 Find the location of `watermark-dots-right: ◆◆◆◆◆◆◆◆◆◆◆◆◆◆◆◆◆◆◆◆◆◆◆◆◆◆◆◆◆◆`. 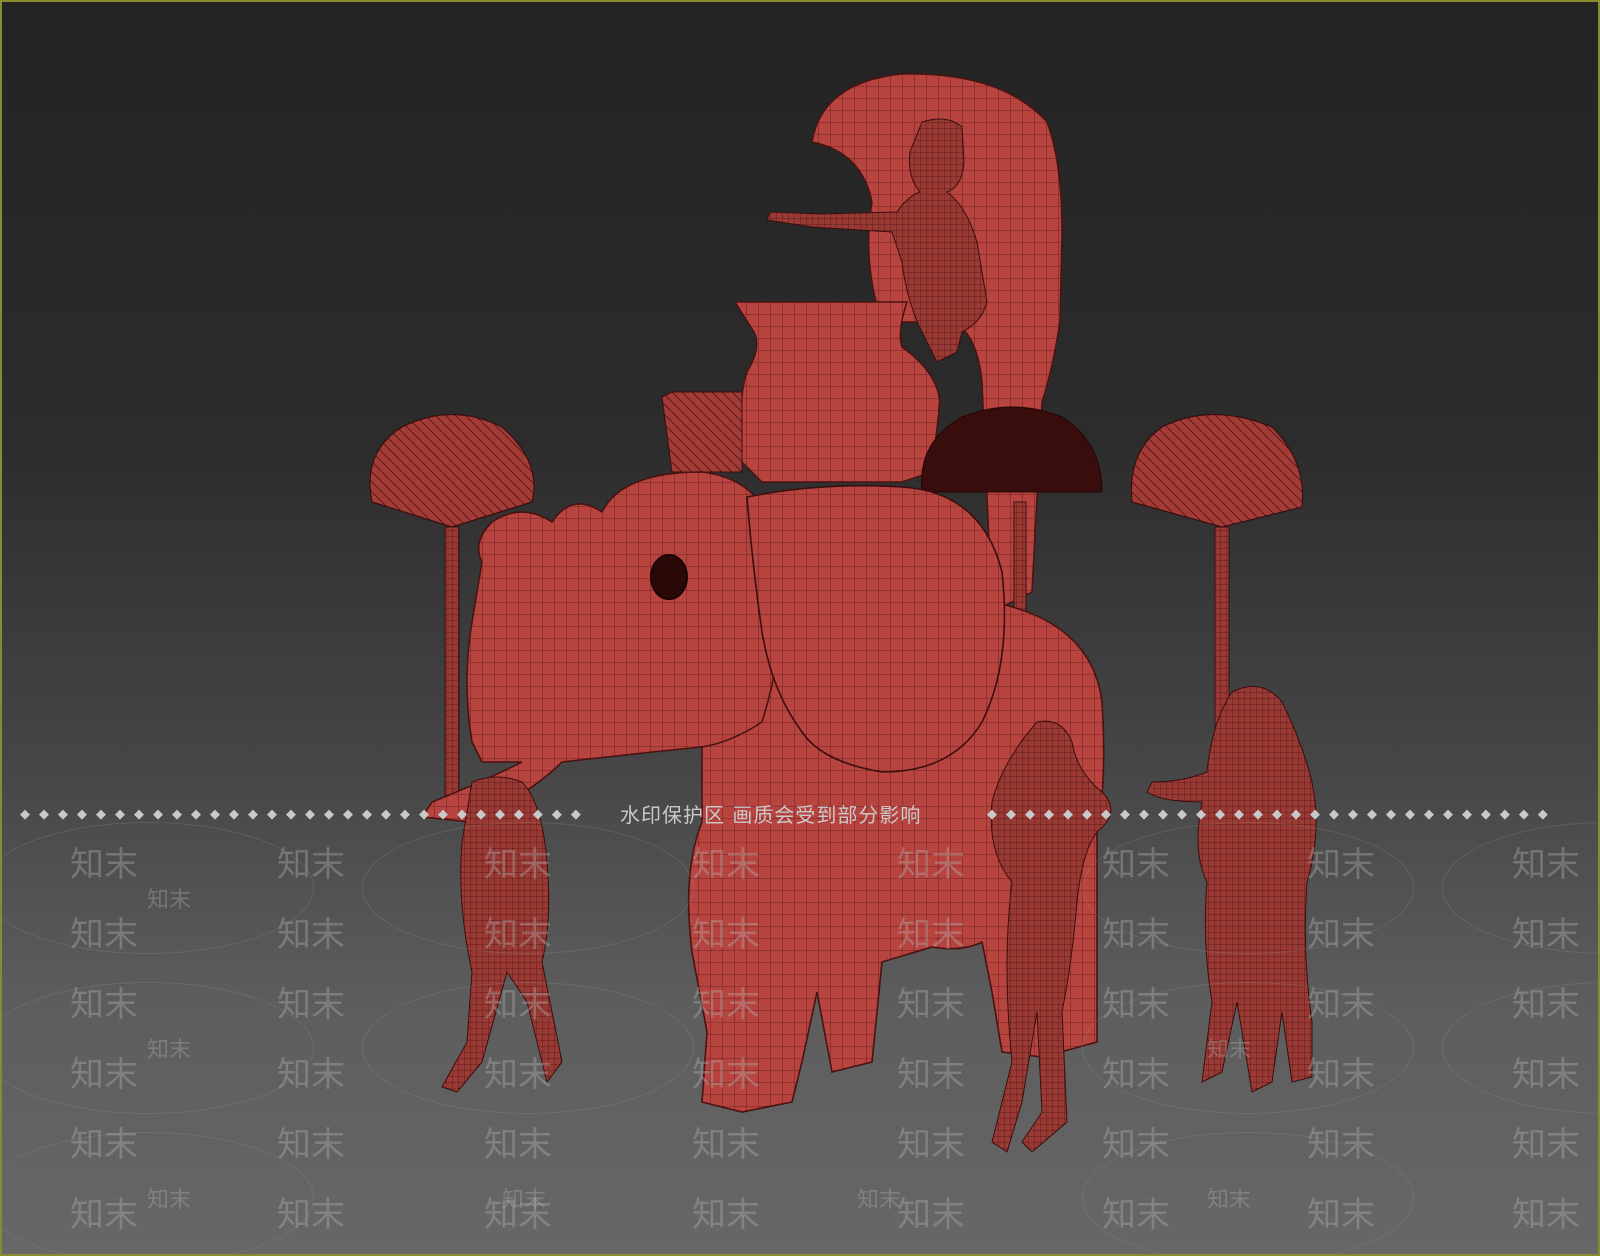

watermark-dots-right: ◆◆◆◆◆◆◆◆◆◆◆◆◆◆◆◆◆◆◆◆◆◆◆◆◆◆◆◆◆◆ is located at coordinates (1272, 814).